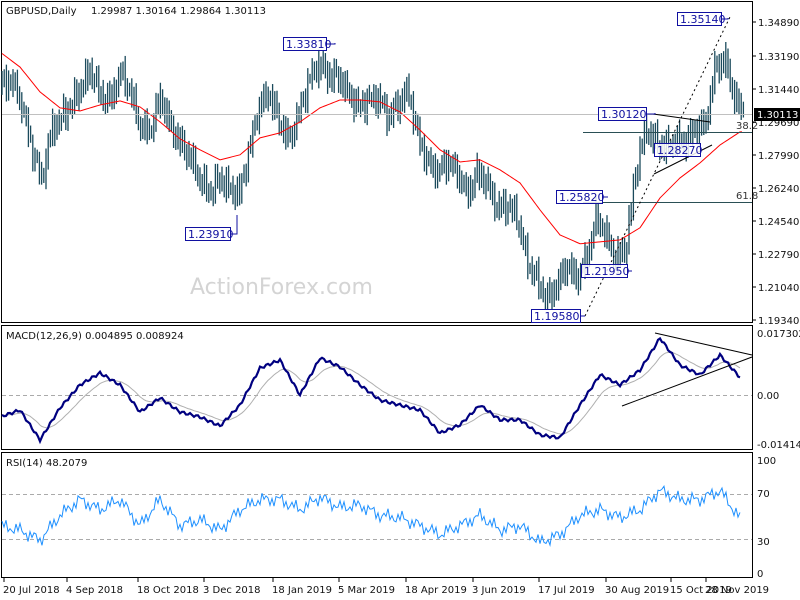 Image resolution: width=800 pixels, height=600 pixels. I want to click on chart-symbol: GBPUSD,Daily, so click(41, 11).